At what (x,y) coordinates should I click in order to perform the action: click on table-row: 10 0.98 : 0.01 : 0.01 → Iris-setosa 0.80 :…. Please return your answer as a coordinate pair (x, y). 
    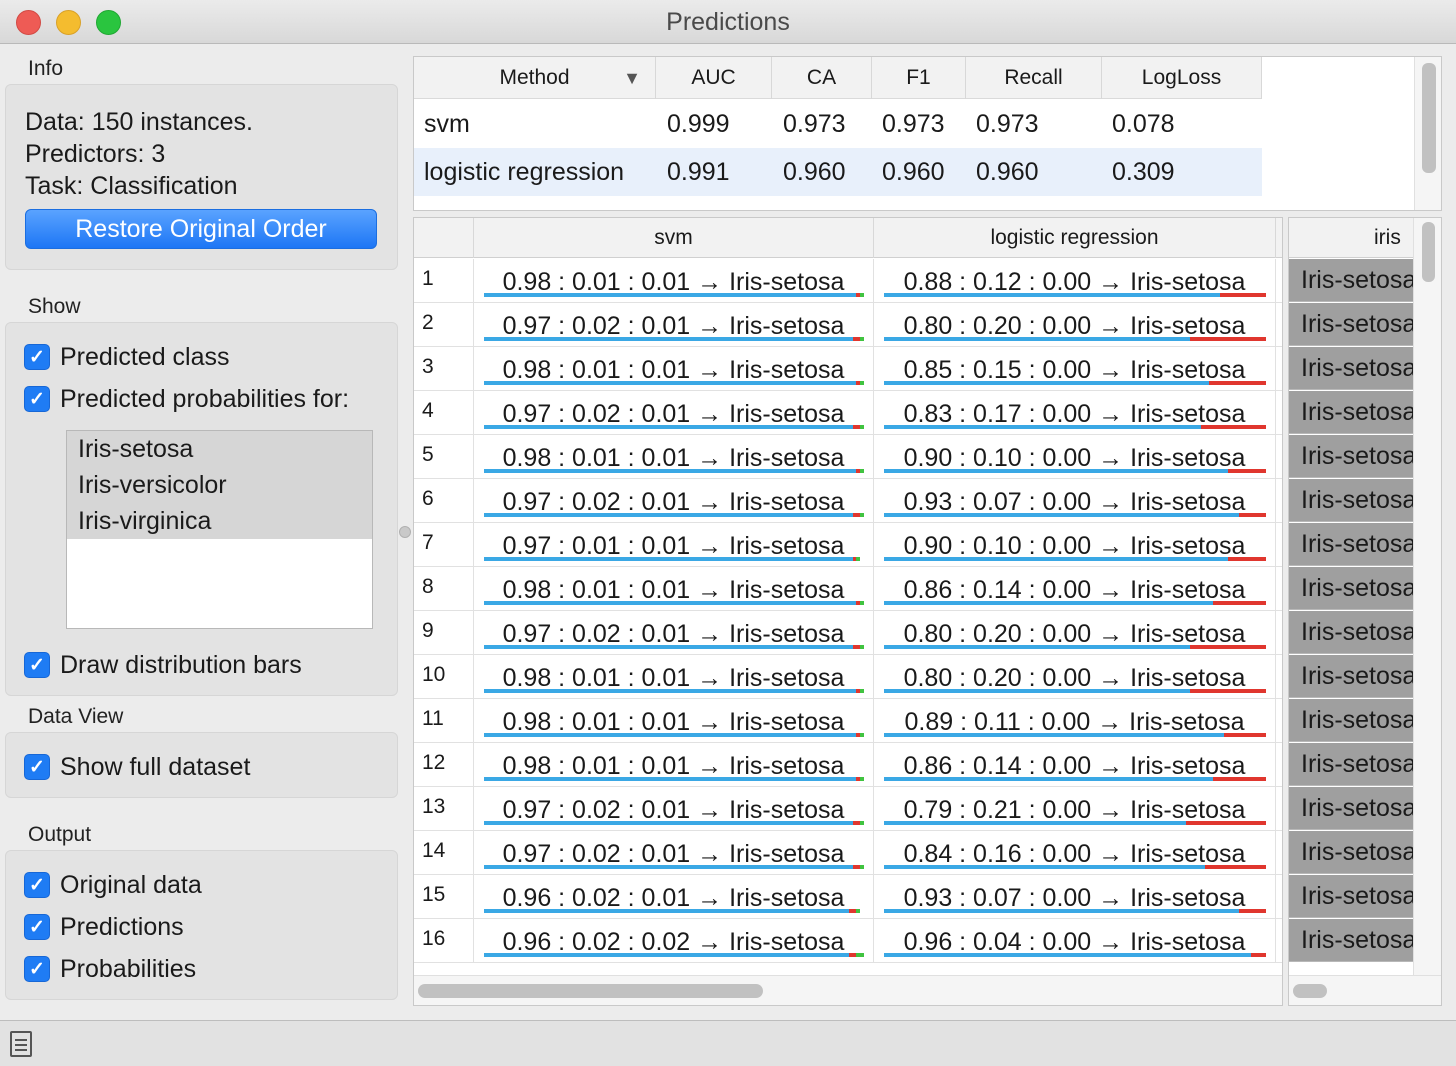
    Looking at the image, I should click on (848, 677).